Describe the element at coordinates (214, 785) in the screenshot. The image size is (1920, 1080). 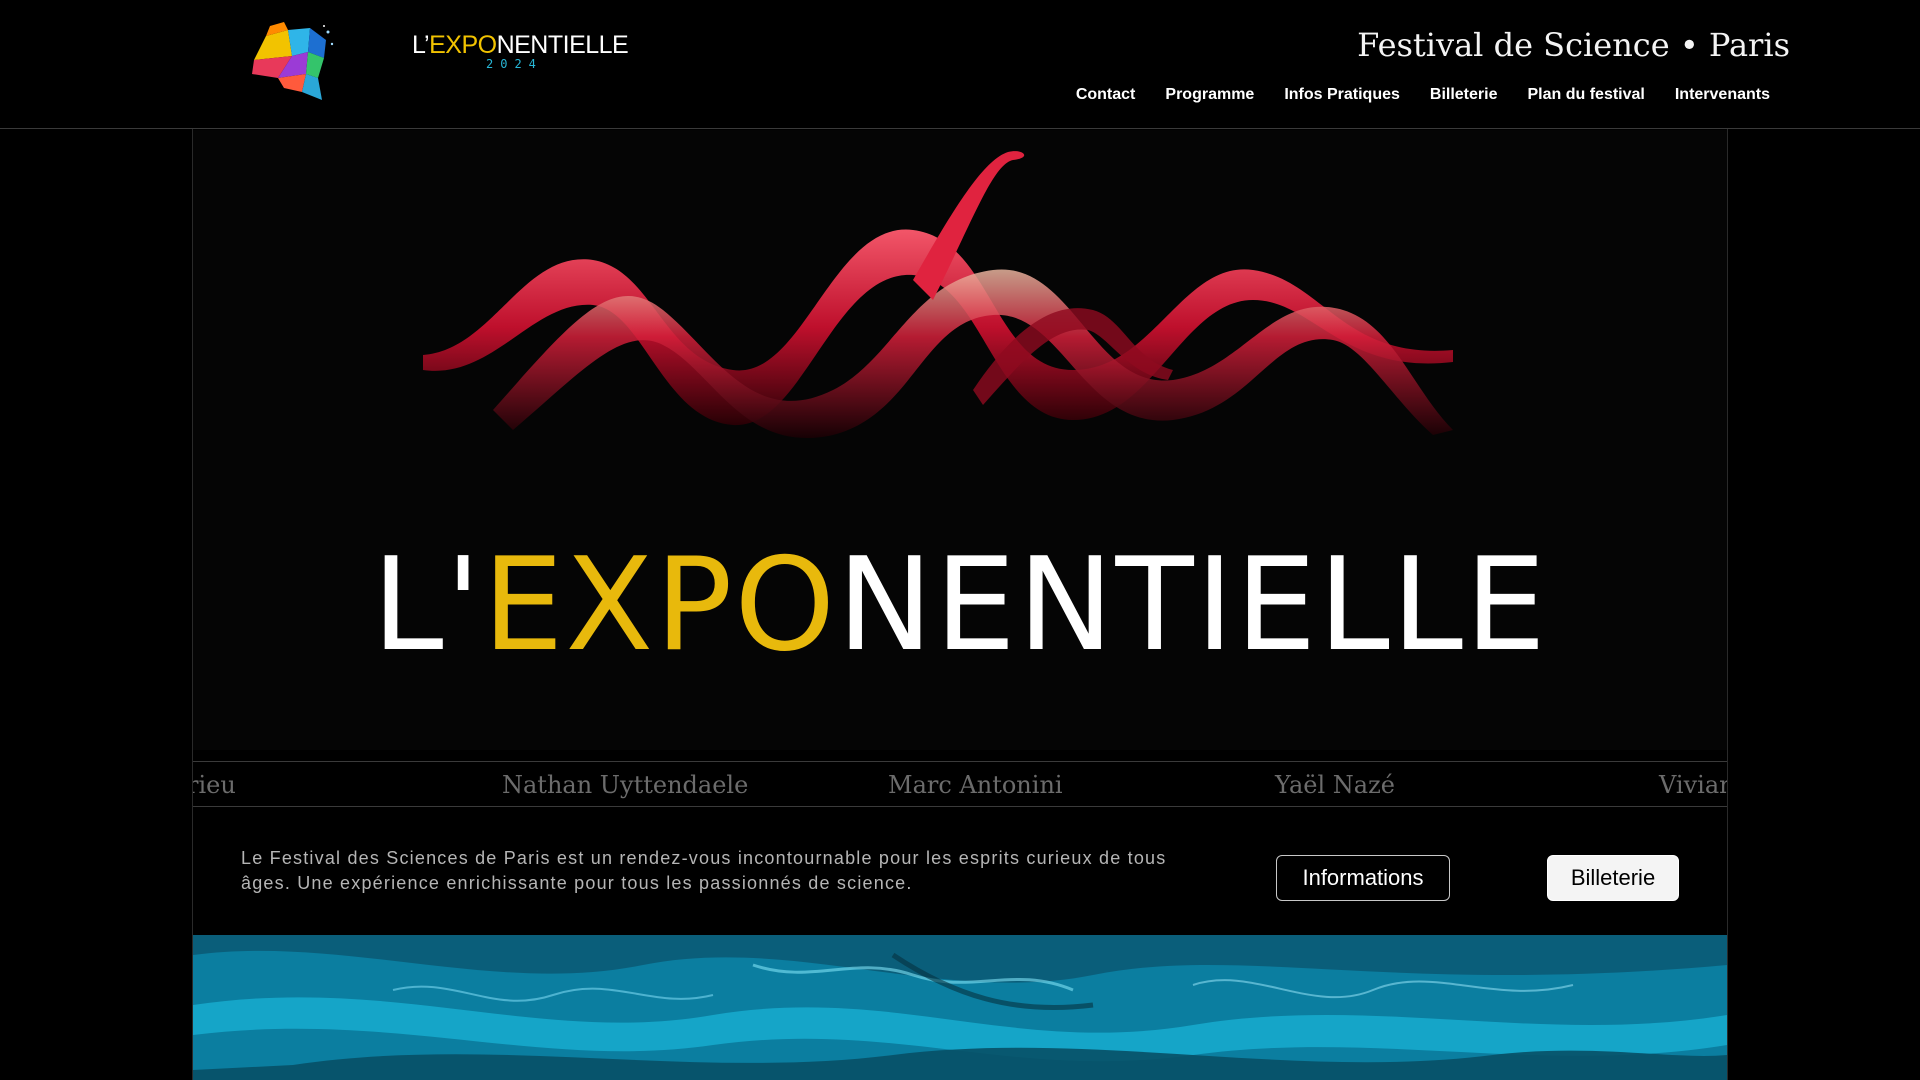
I see `speaker-name: rieu` at that location.